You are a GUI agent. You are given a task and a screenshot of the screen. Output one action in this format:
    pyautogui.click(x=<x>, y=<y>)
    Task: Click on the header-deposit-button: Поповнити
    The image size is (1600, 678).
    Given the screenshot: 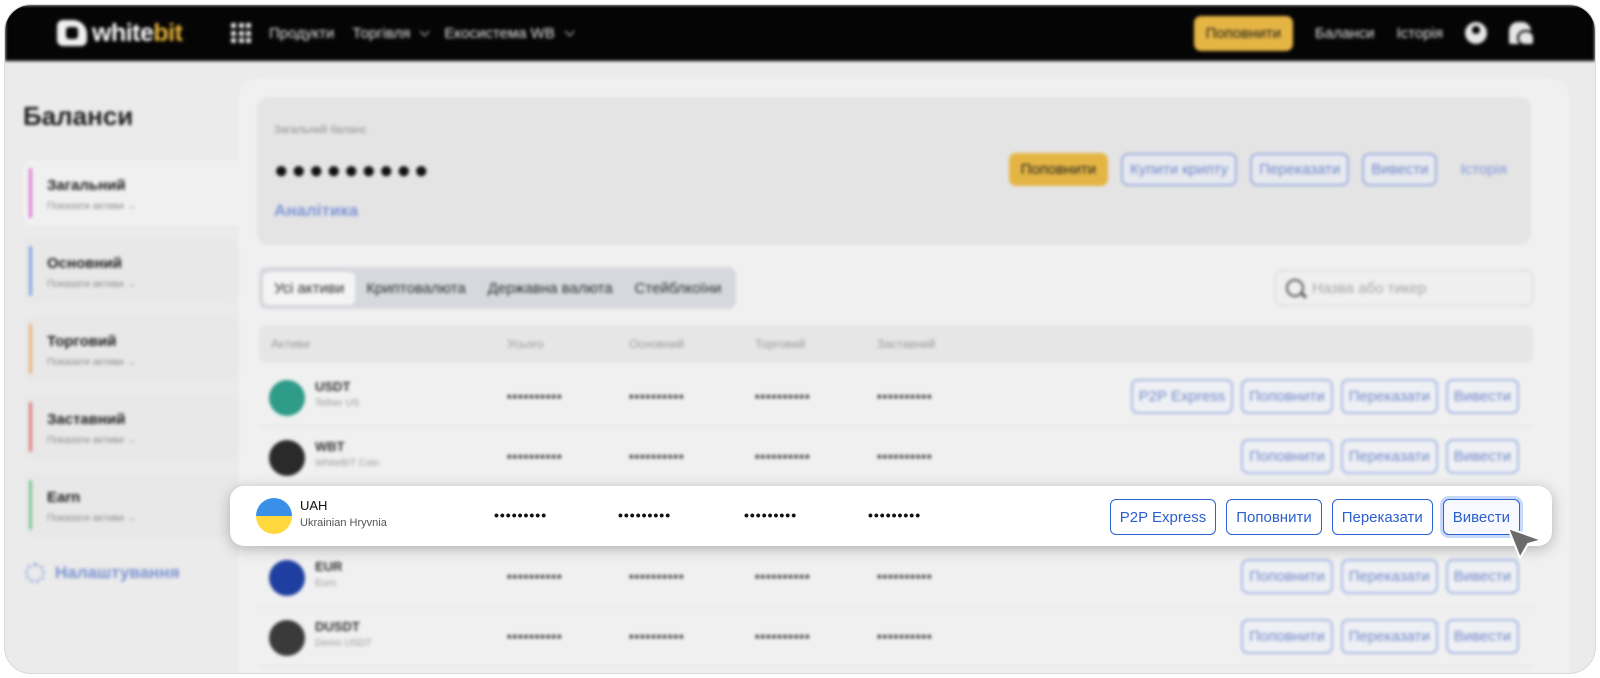 What is the action you would take?
    pyautogui.click(x=1243, y=33)
    